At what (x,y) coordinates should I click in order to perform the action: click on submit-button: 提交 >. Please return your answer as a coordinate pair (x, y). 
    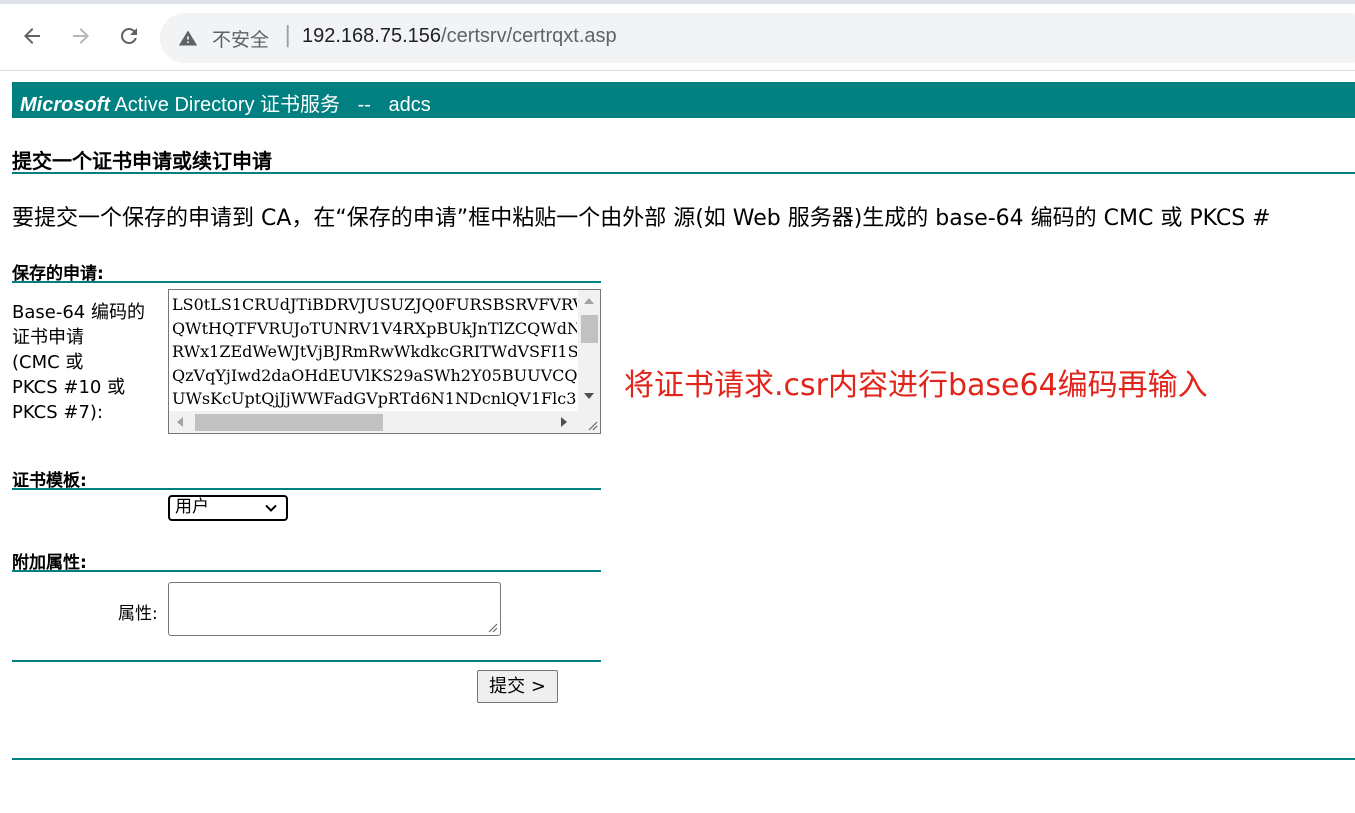
    Looking at the image, I should click on (517, 686).